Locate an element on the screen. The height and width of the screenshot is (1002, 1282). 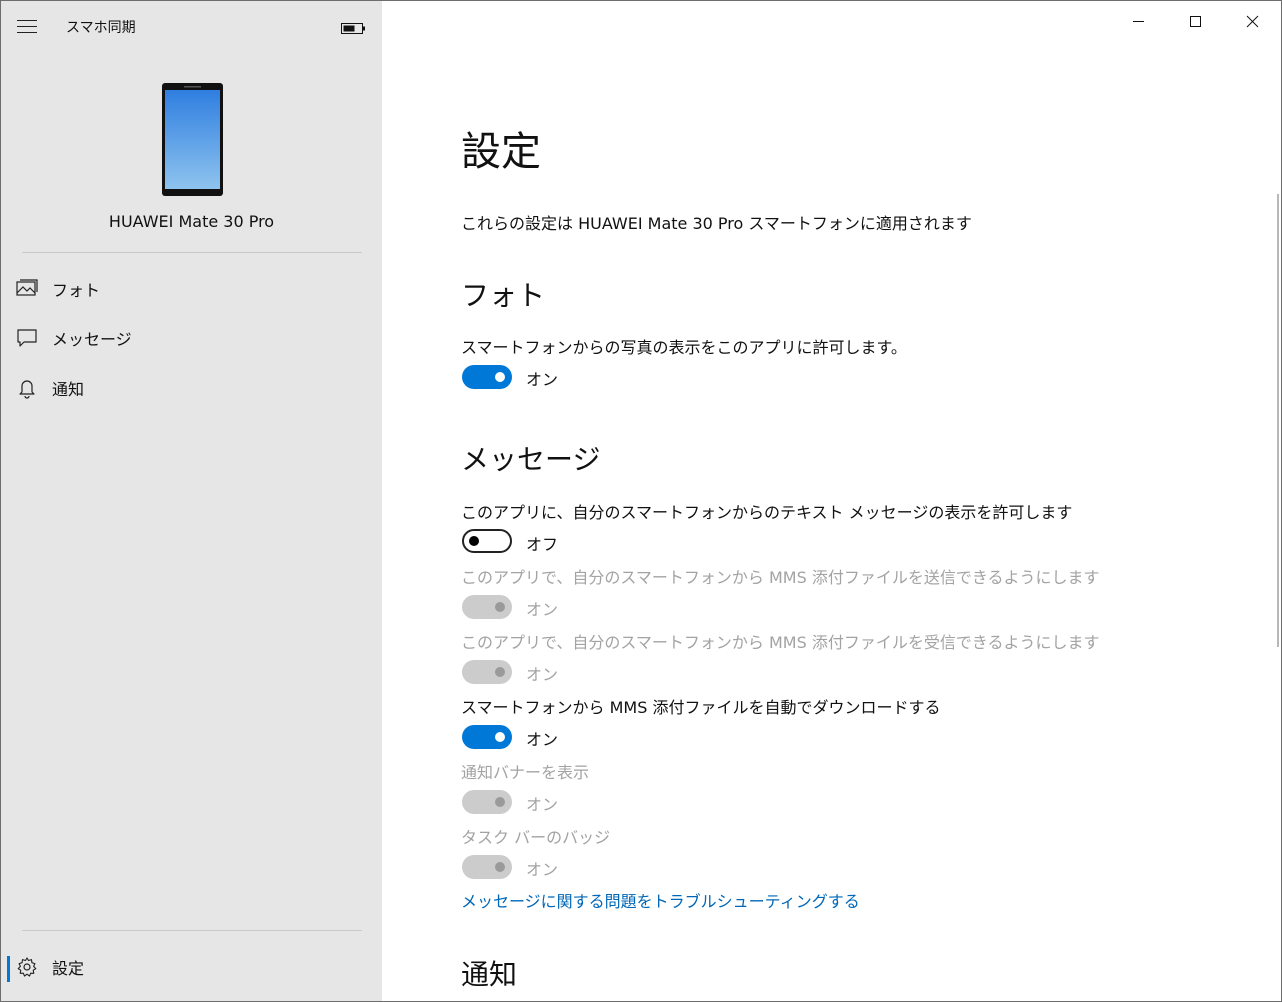
allow-messages-state: オフ is located at coordinates (542, 544).